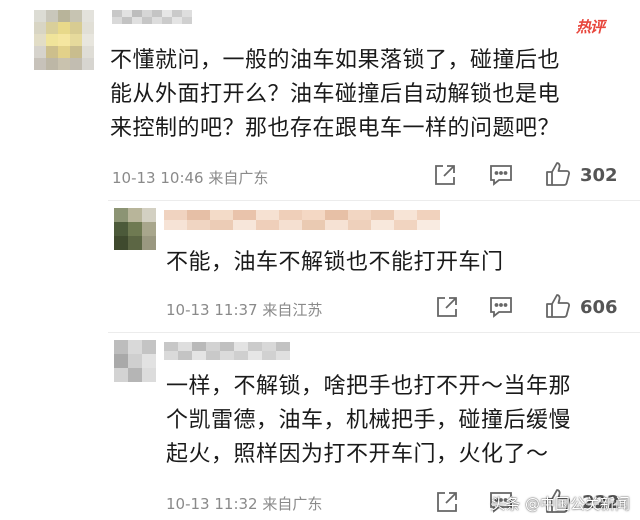 The width and height of the screenshot is (640, 520). Describe the element at coordinates (599, 175) in the screenshot. I see `like-count: 302` at that location.